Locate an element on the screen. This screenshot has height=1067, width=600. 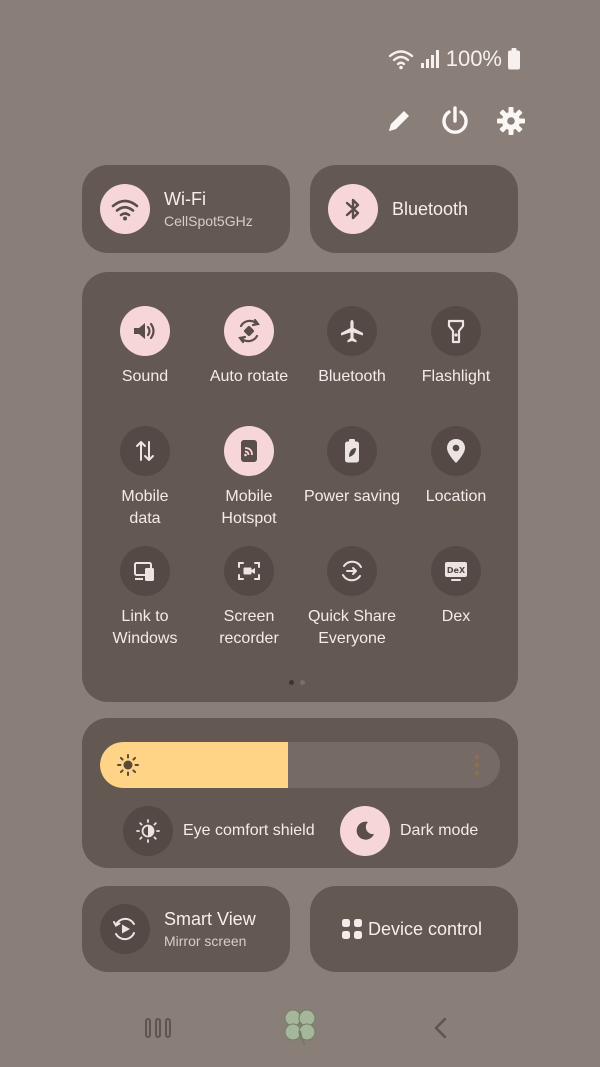
wifi-toggle is located at coordinates (125, 209).